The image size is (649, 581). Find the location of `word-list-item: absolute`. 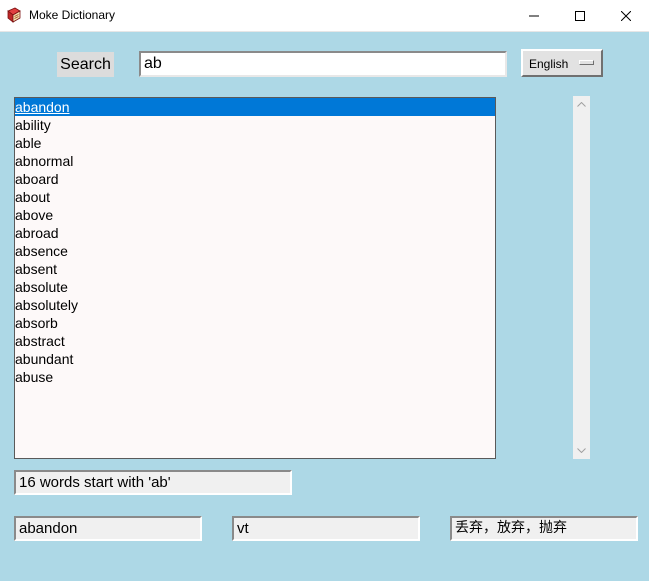

word-list-item: absolute is located at coordinates (255, 287).